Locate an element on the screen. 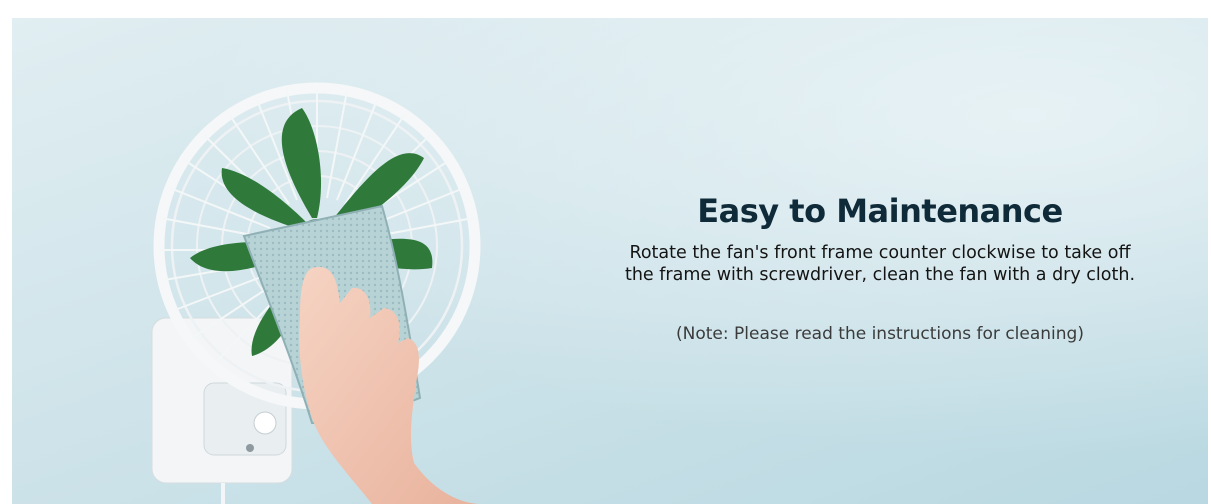 This screenshot has height=504, width=1211. banner-title: Easy to Maintenance is located at coordinates (880, 211).